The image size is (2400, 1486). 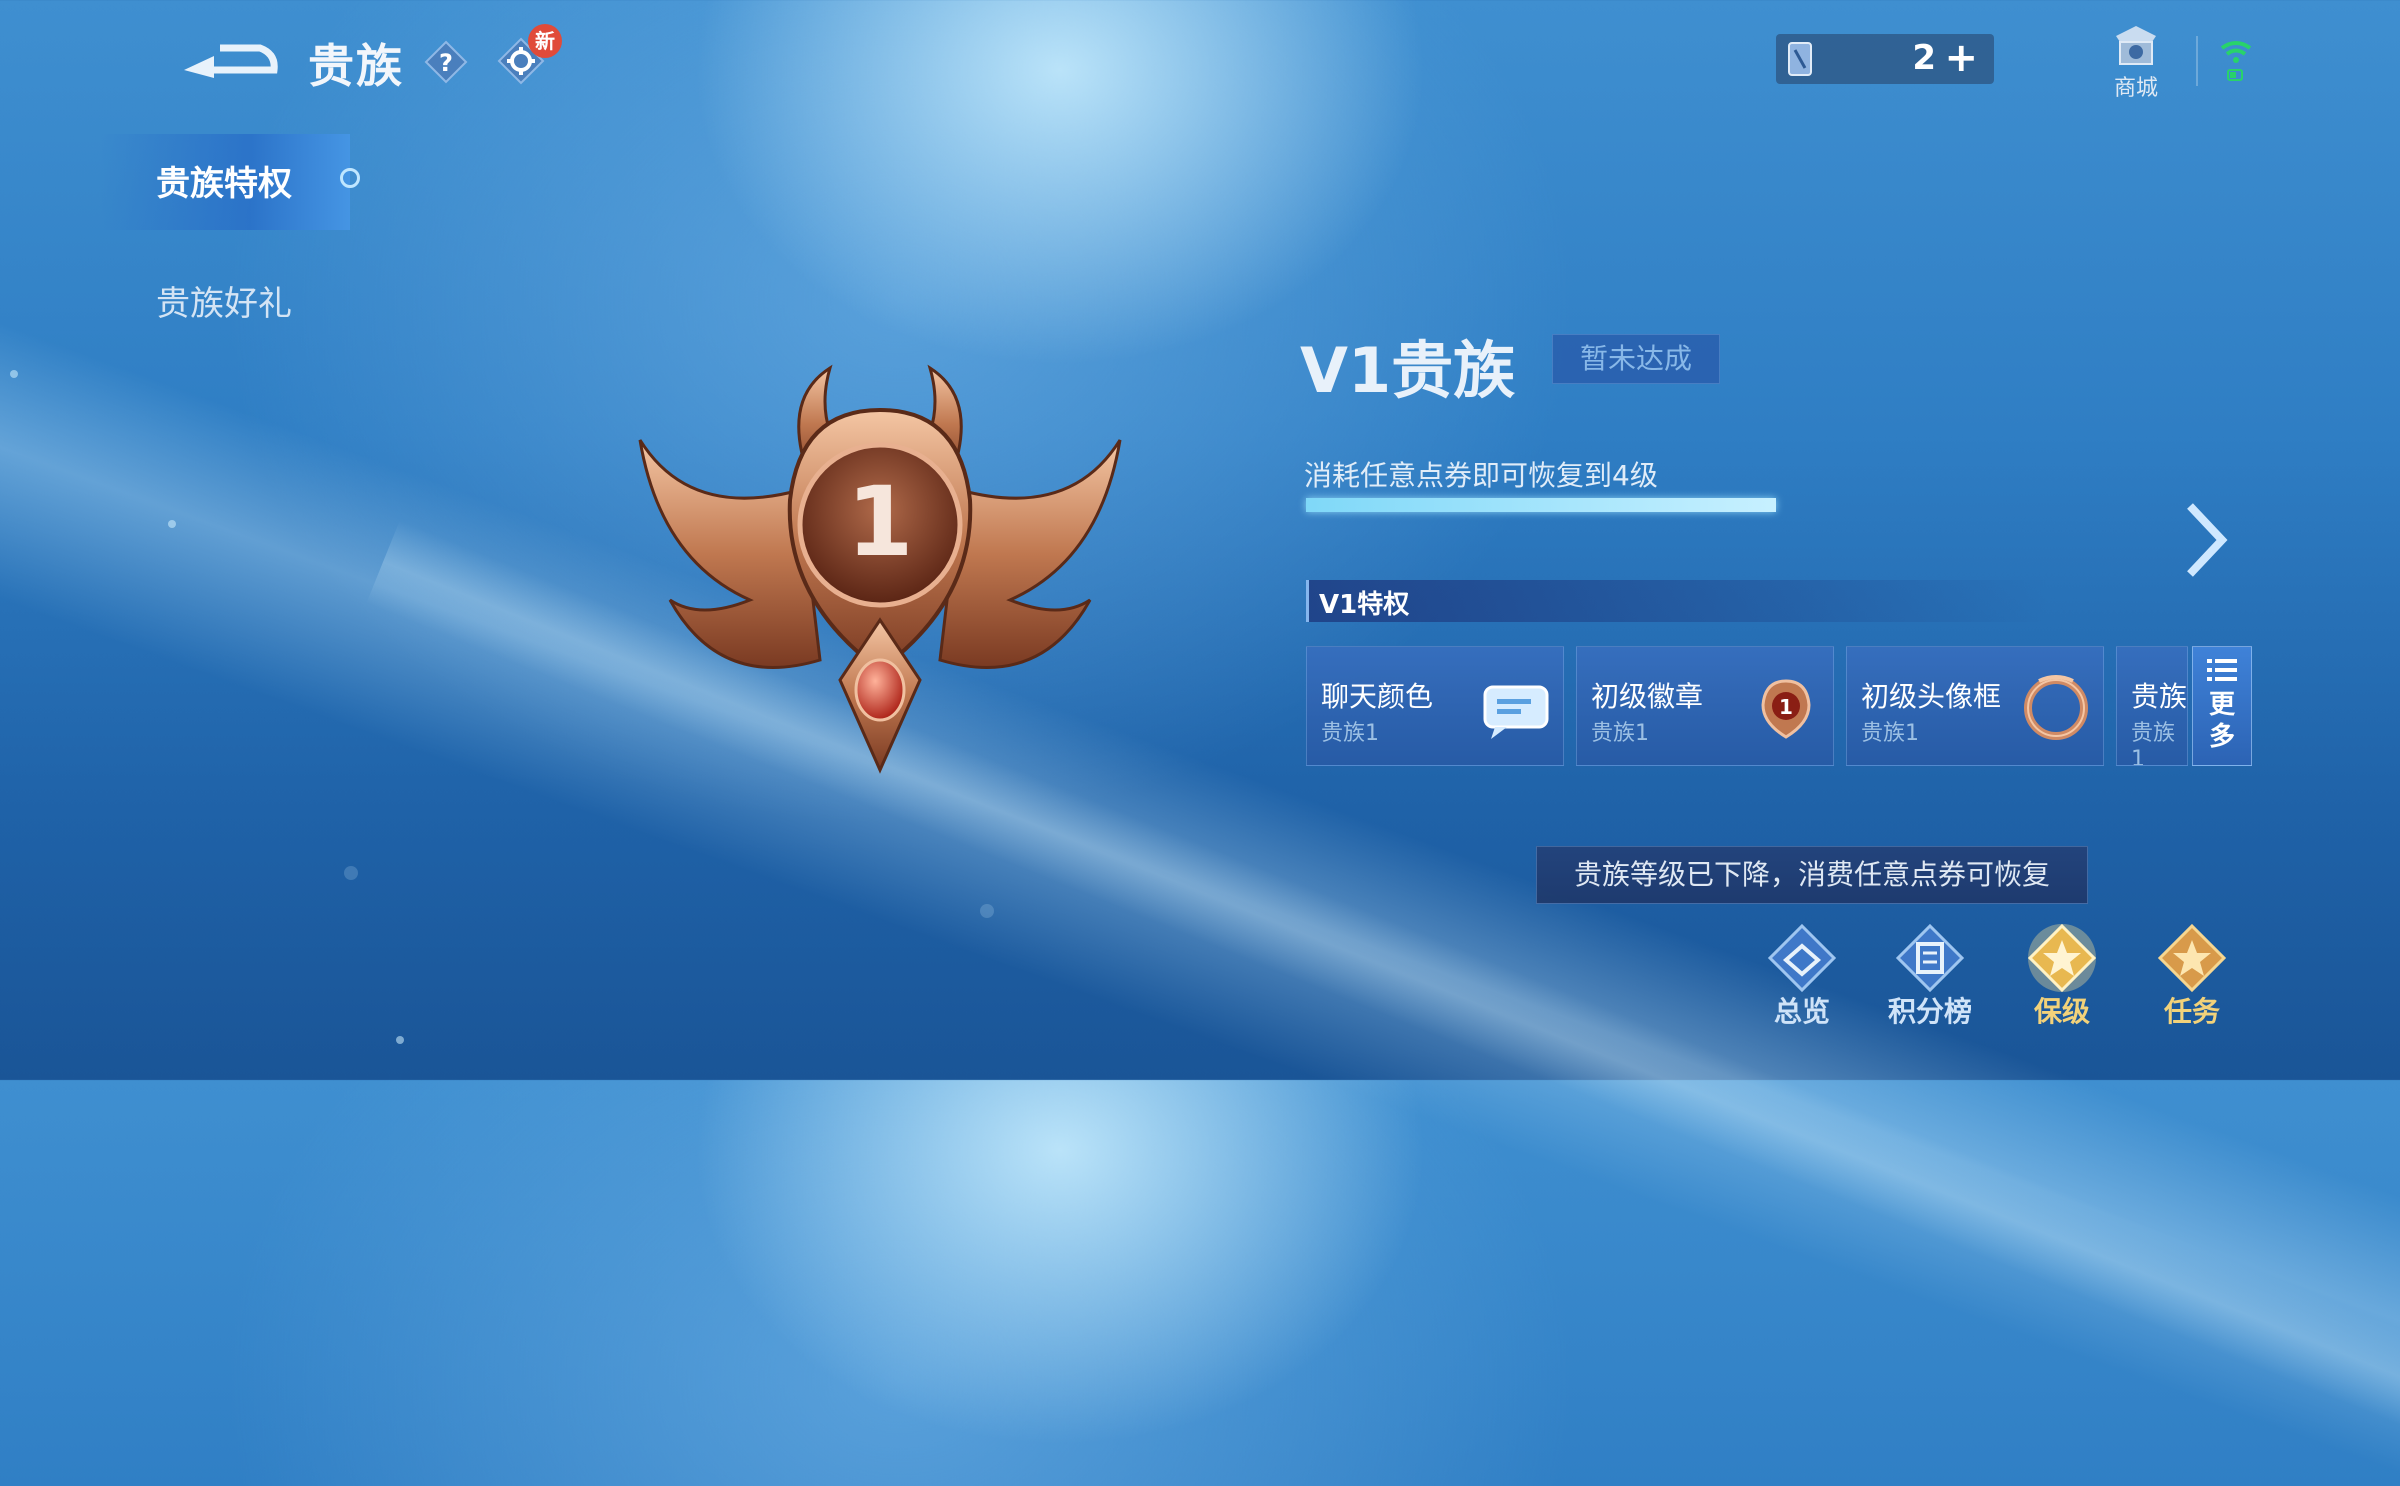 I want to click on back-arrow-icon, so click(x=231, y=61).